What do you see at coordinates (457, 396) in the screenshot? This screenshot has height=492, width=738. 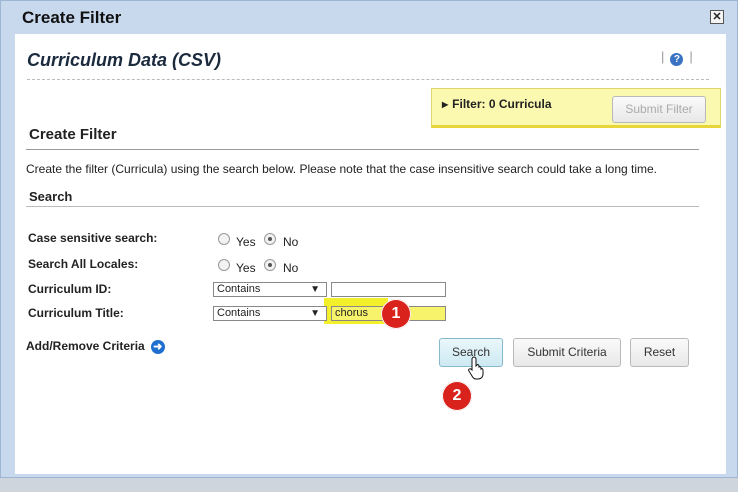 I see `step-2-badge: 2` at bounding box center [457, 396].